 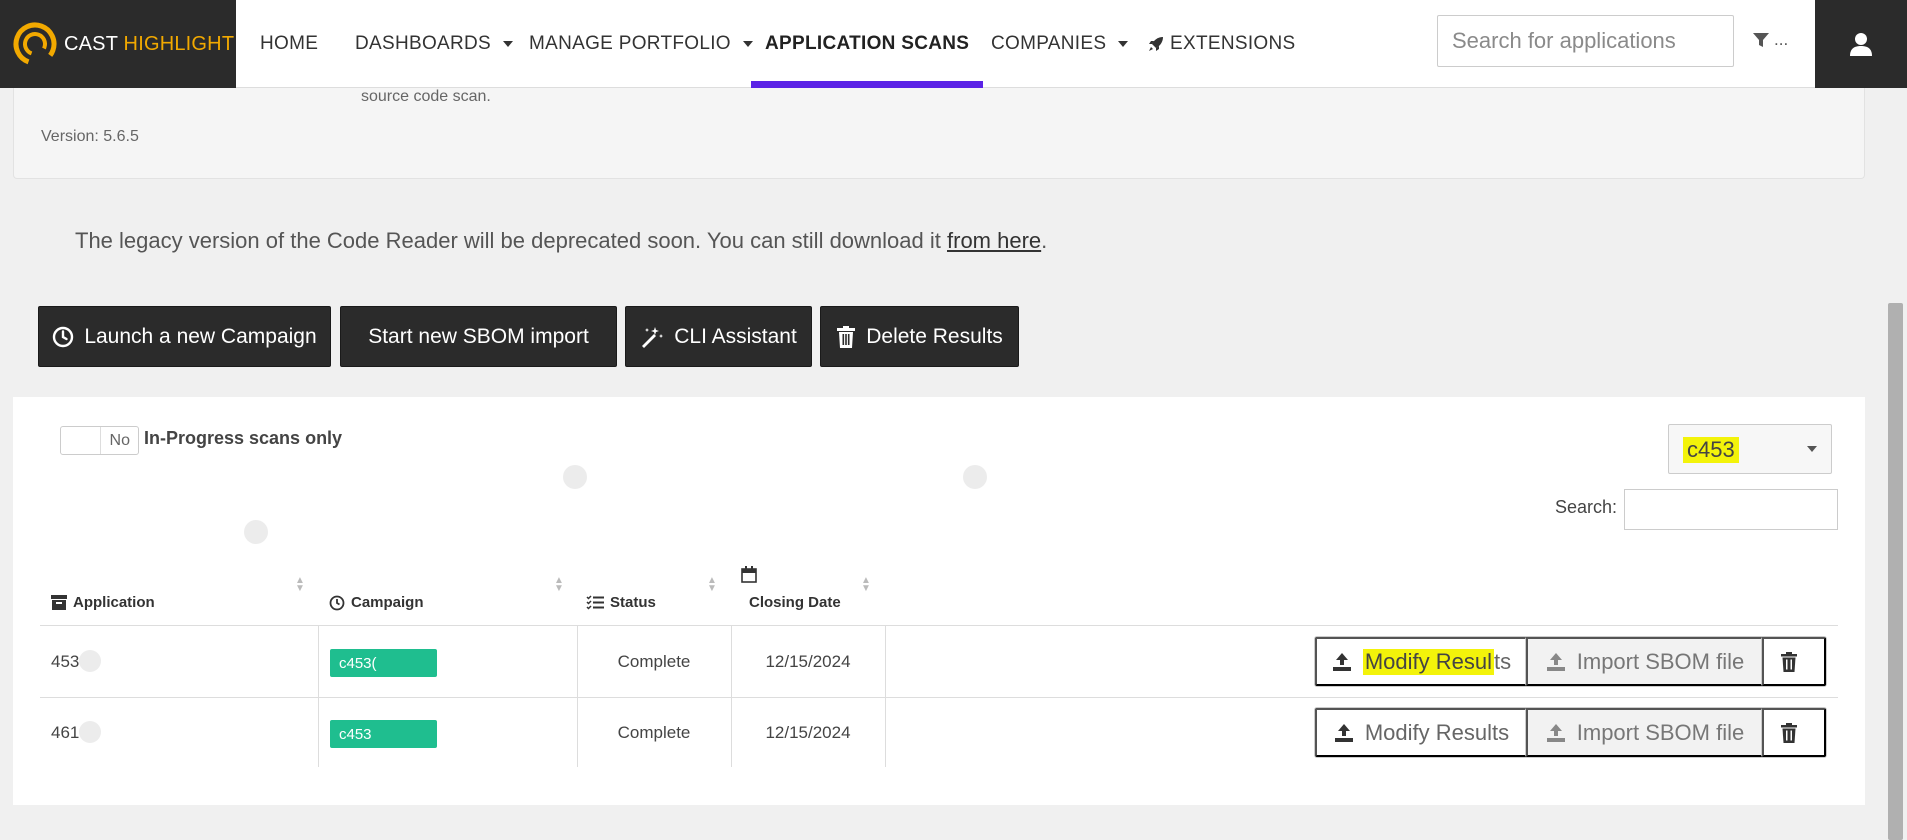 I want to click on version-label: Version: 5.6.5, so click(x=90, y=136).